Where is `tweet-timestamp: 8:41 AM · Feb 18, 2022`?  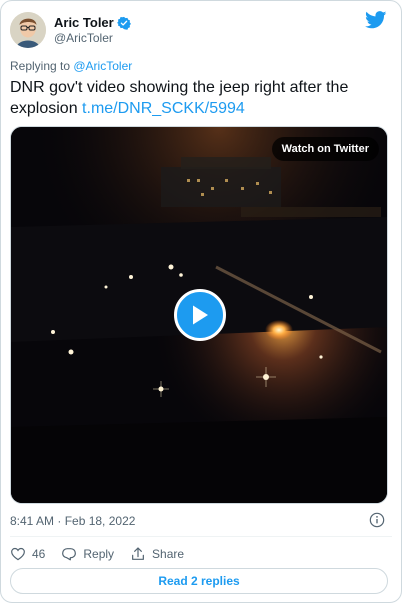 tweet-timestamp: 8:41 AM · Feb 18, 2022 is located at coordinates (72, 521).